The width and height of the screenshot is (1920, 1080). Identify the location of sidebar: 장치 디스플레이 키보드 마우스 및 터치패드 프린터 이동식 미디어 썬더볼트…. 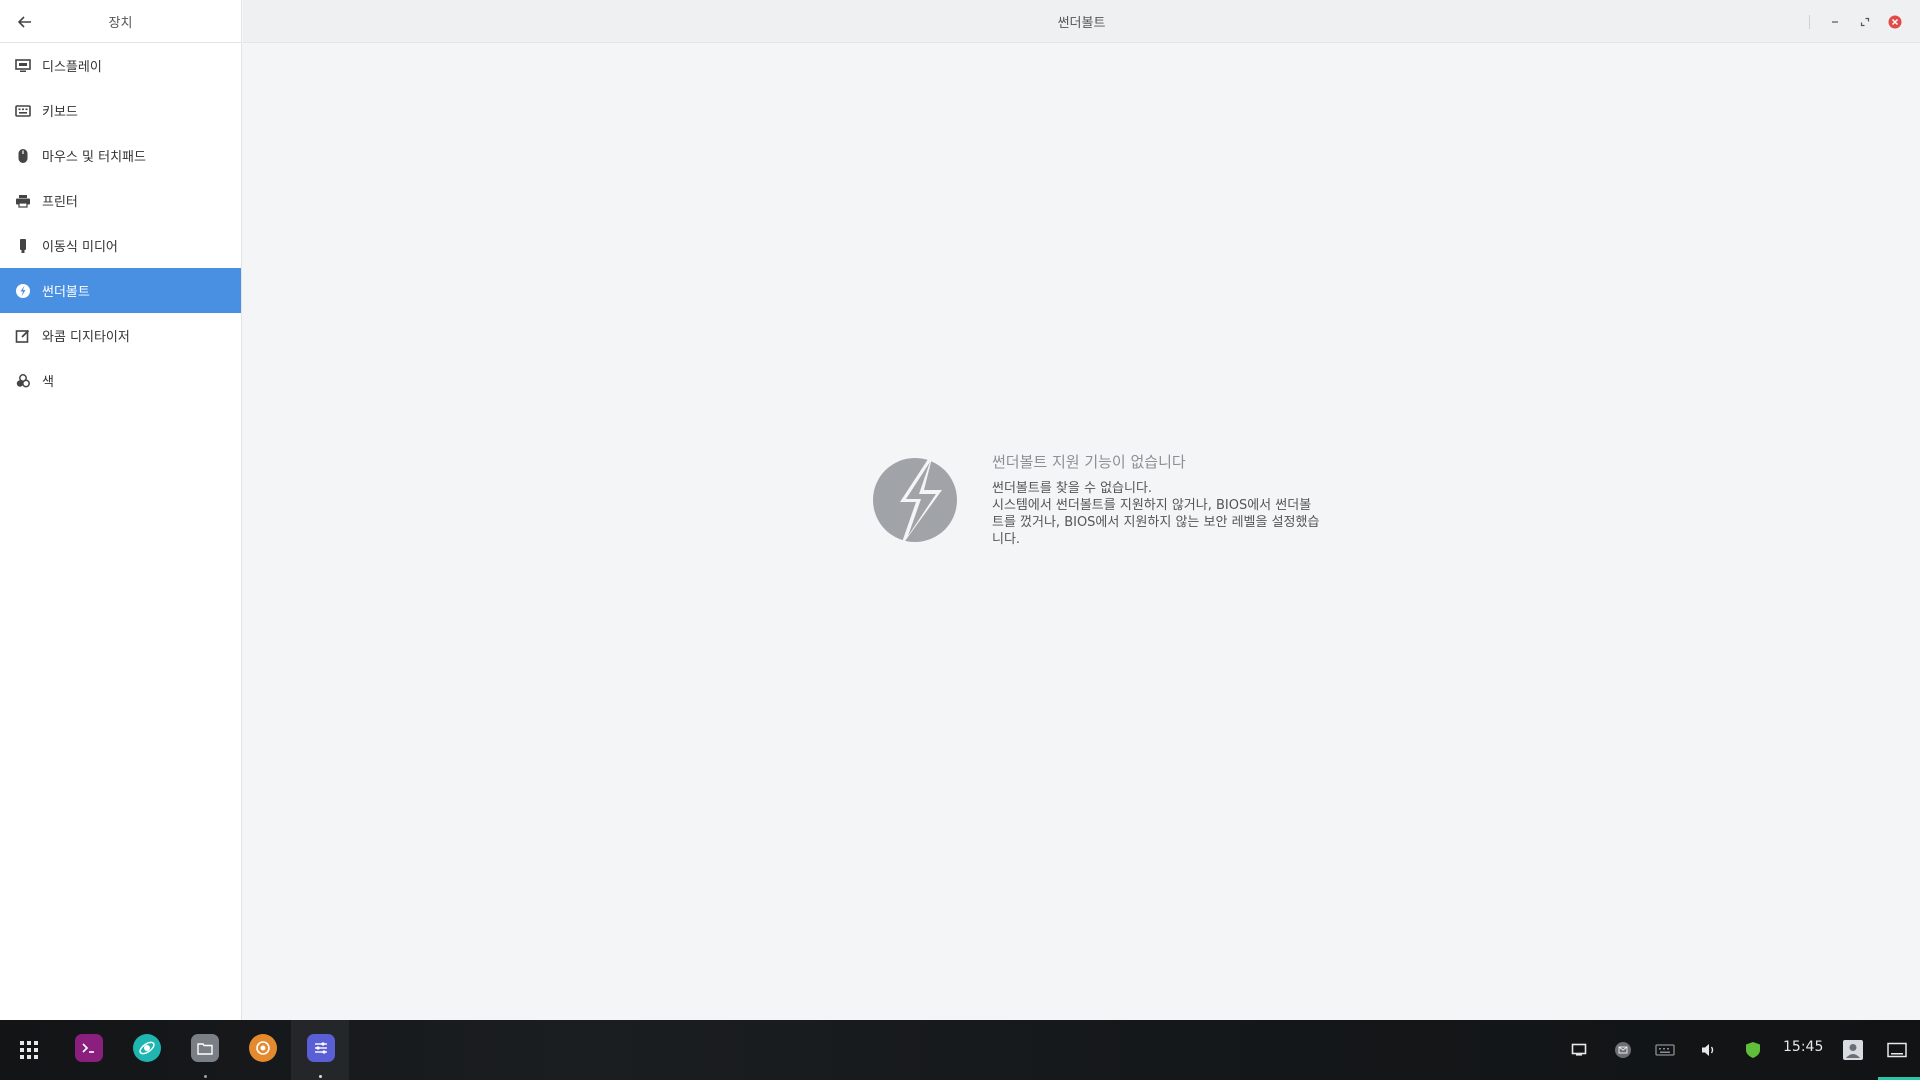
(121, 510).